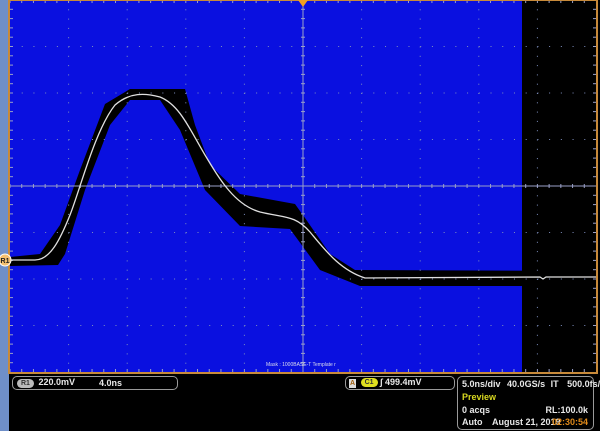 Image resolution: width=600 pixels, height=431 pixels. What do you see at coordinates (400, 383) in the screenshot?
I see `trigger-readout: A C1 ∫ 499.4mV` at bounding box center [400, 383].